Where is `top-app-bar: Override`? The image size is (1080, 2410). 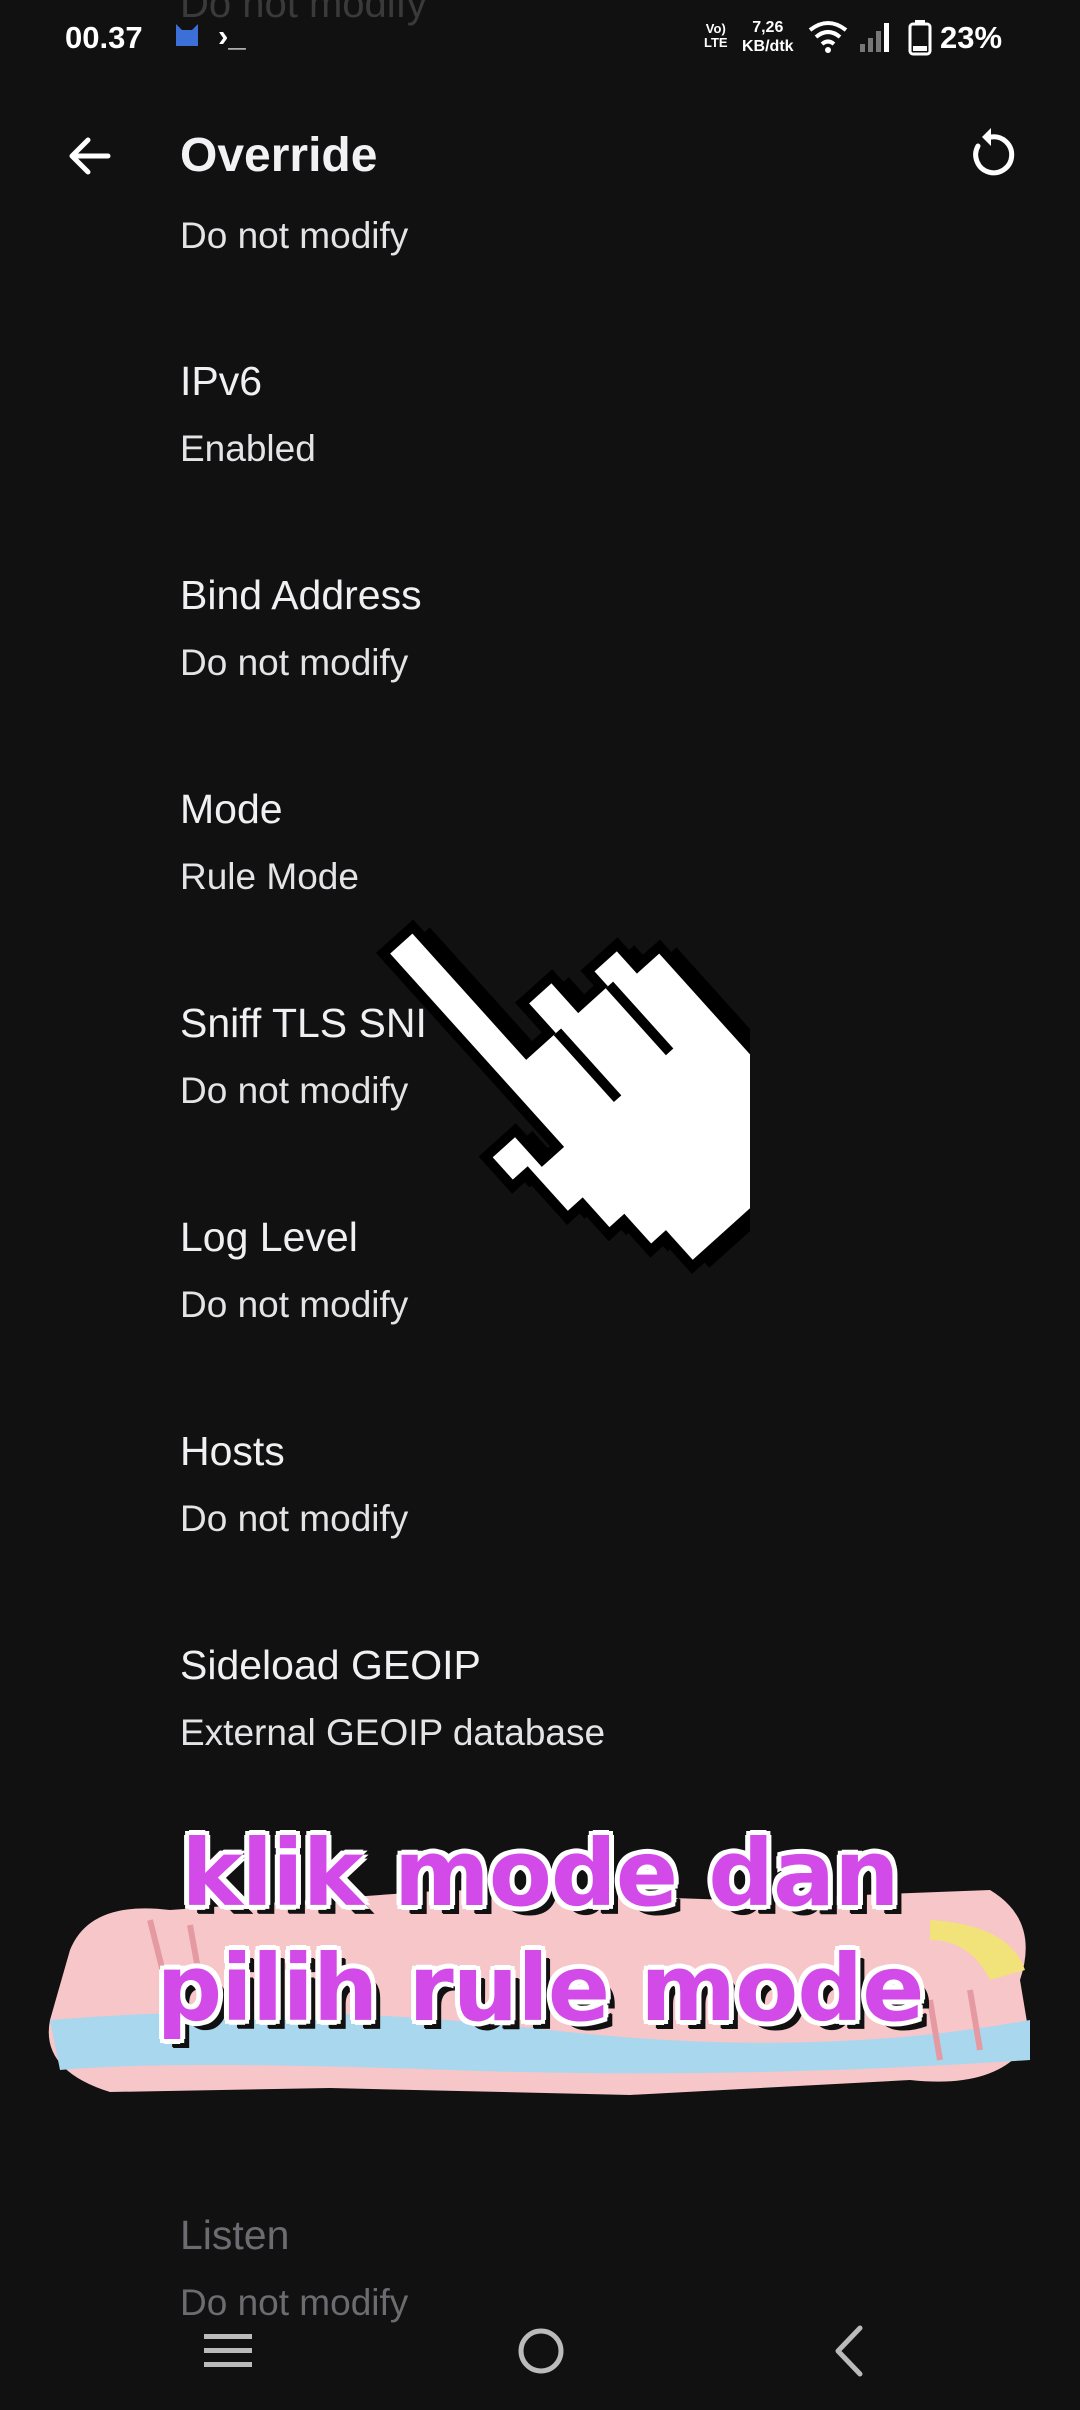
top-app-bar: Override is located at coordinates (540, 155).